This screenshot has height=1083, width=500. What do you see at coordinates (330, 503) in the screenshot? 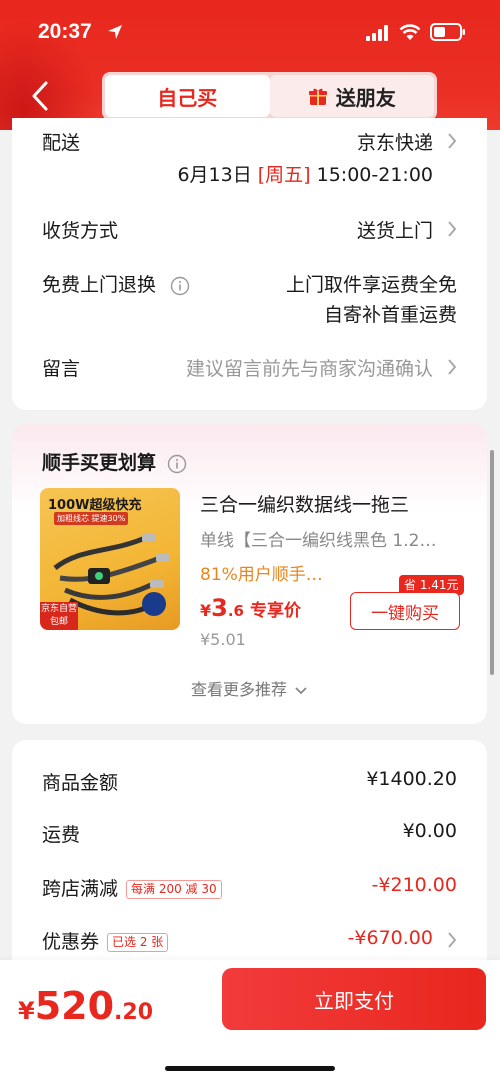
I see `product-name: 三合一编织数据线一拖三` at bounding box center [330, 503].